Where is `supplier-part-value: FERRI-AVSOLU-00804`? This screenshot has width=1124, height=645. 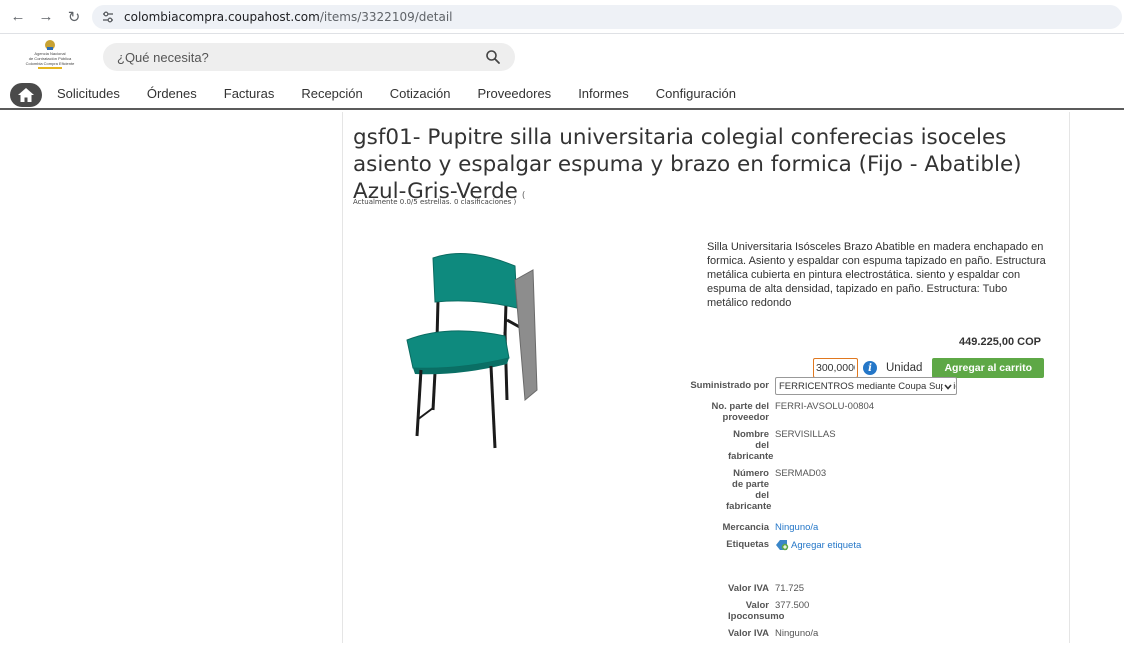 supplier-part-value: FERRI-AVSOLU-00804 is located at coordinates (825, 406).